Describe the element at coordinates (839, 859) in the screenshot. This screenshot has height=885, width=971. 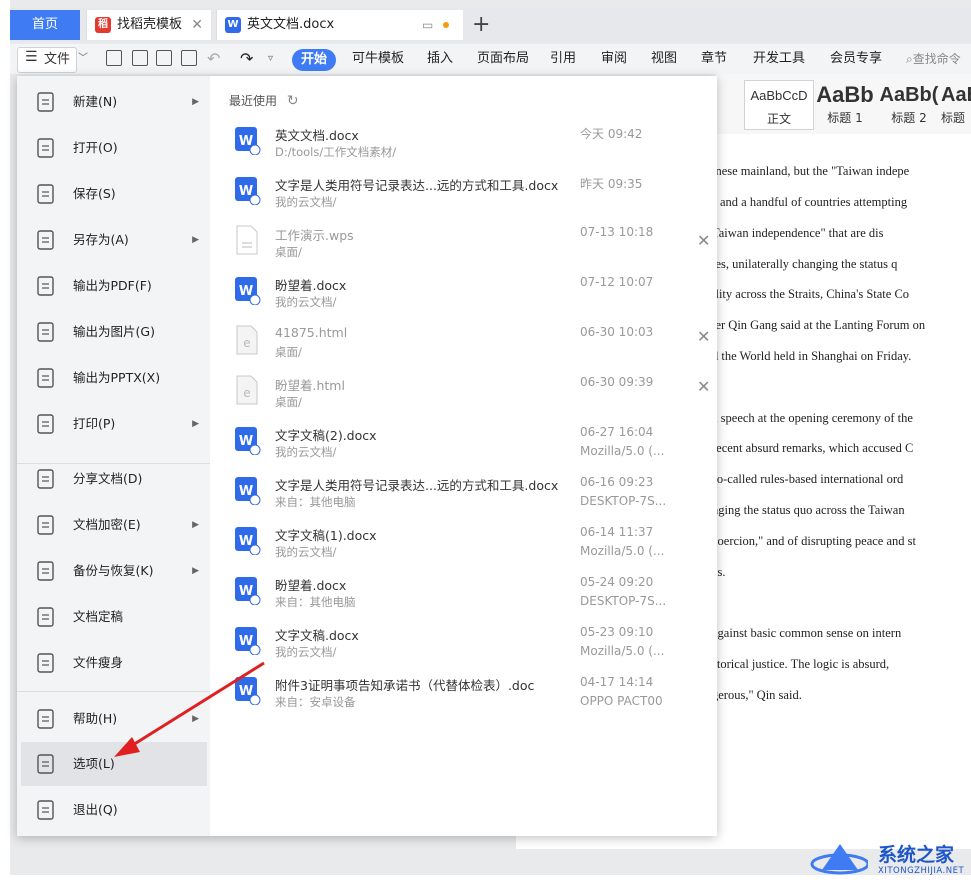
I see `watermark-logo-icon` at that location.